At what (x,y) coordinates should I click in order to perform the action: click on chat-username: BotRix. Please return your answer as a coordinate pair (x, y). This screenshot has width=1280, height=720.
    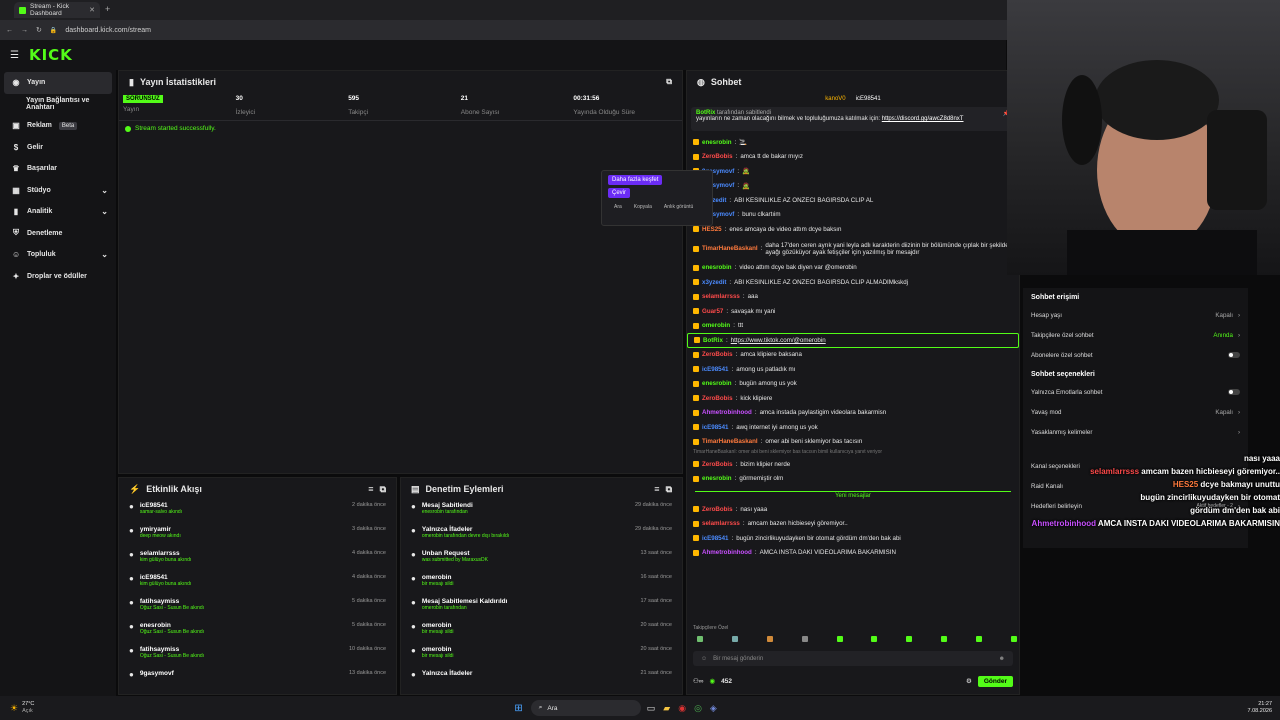
    Looking at the image, I should click on (713, 340).